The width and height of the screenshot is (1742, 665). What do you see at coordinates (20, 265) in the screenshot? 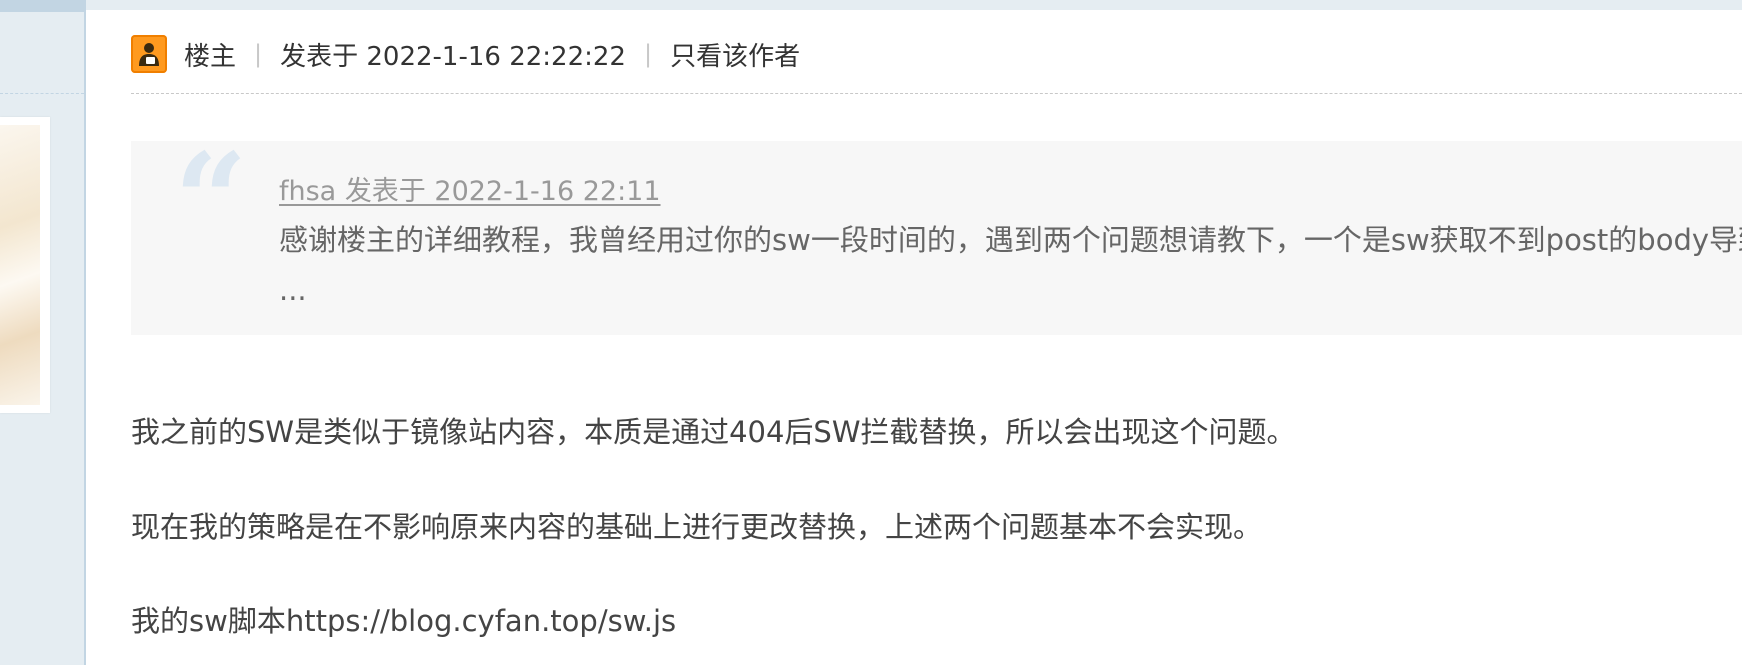
I see `avatar-image` at bounding box center [20, 265].